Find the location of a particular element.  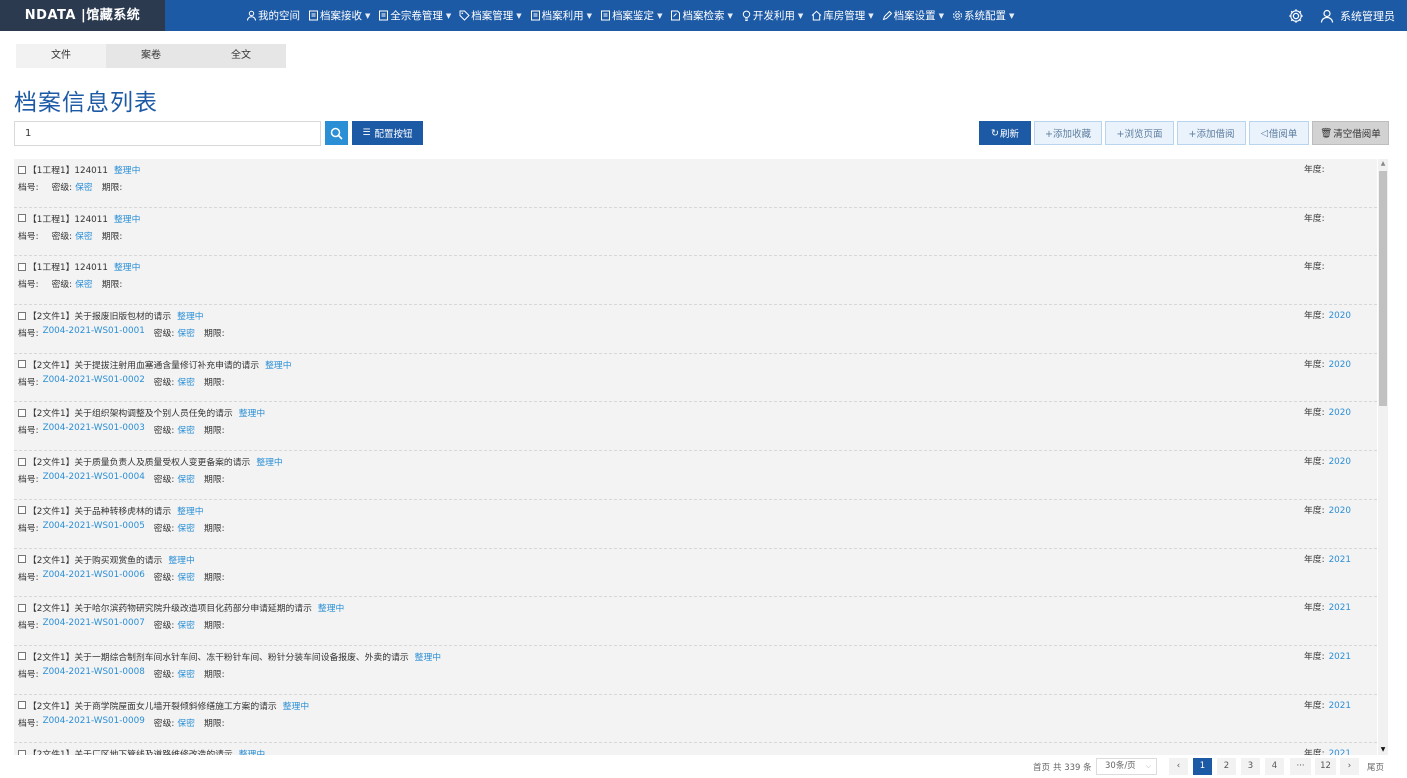

add-borrow-button: +添加借阅 is located at coordinates (1211, 133).